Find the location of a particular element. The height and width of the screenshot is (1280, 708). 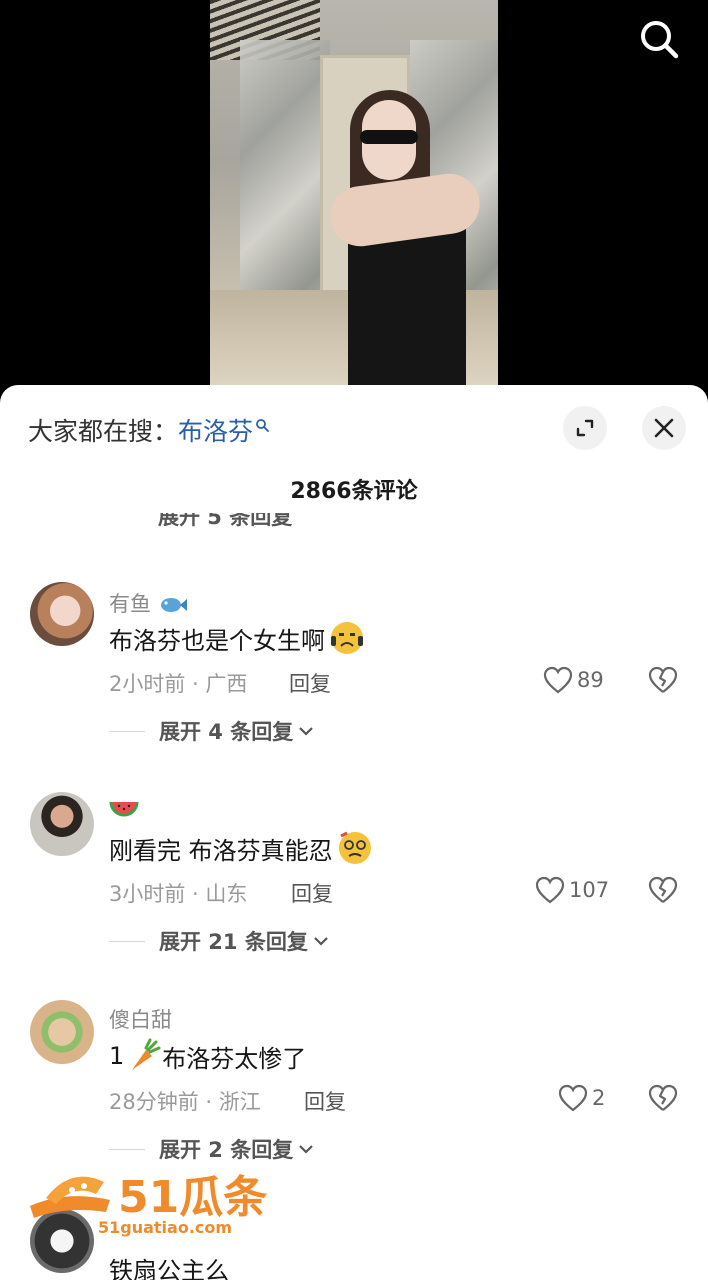

sunglasses is located at coordinates (389, 137).